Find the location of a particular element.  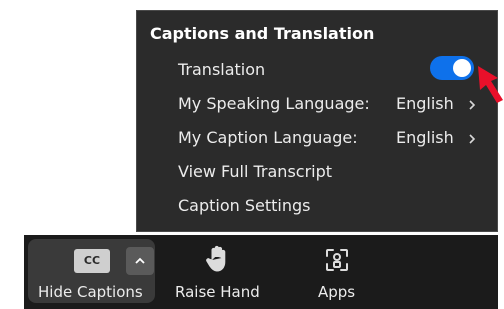

apps-label: Apps is located at coordinates (337, 292).